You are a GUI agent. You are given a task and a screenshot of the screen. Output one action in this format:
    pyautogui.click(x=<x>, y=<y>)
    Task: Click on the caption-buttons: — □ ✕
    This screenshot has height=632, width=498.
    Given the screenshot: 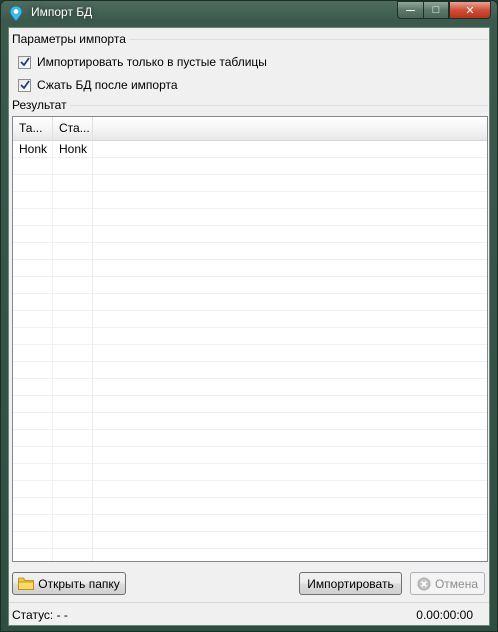 What is the action you would take?
    pyautogui.click(x=444, y=10)
    